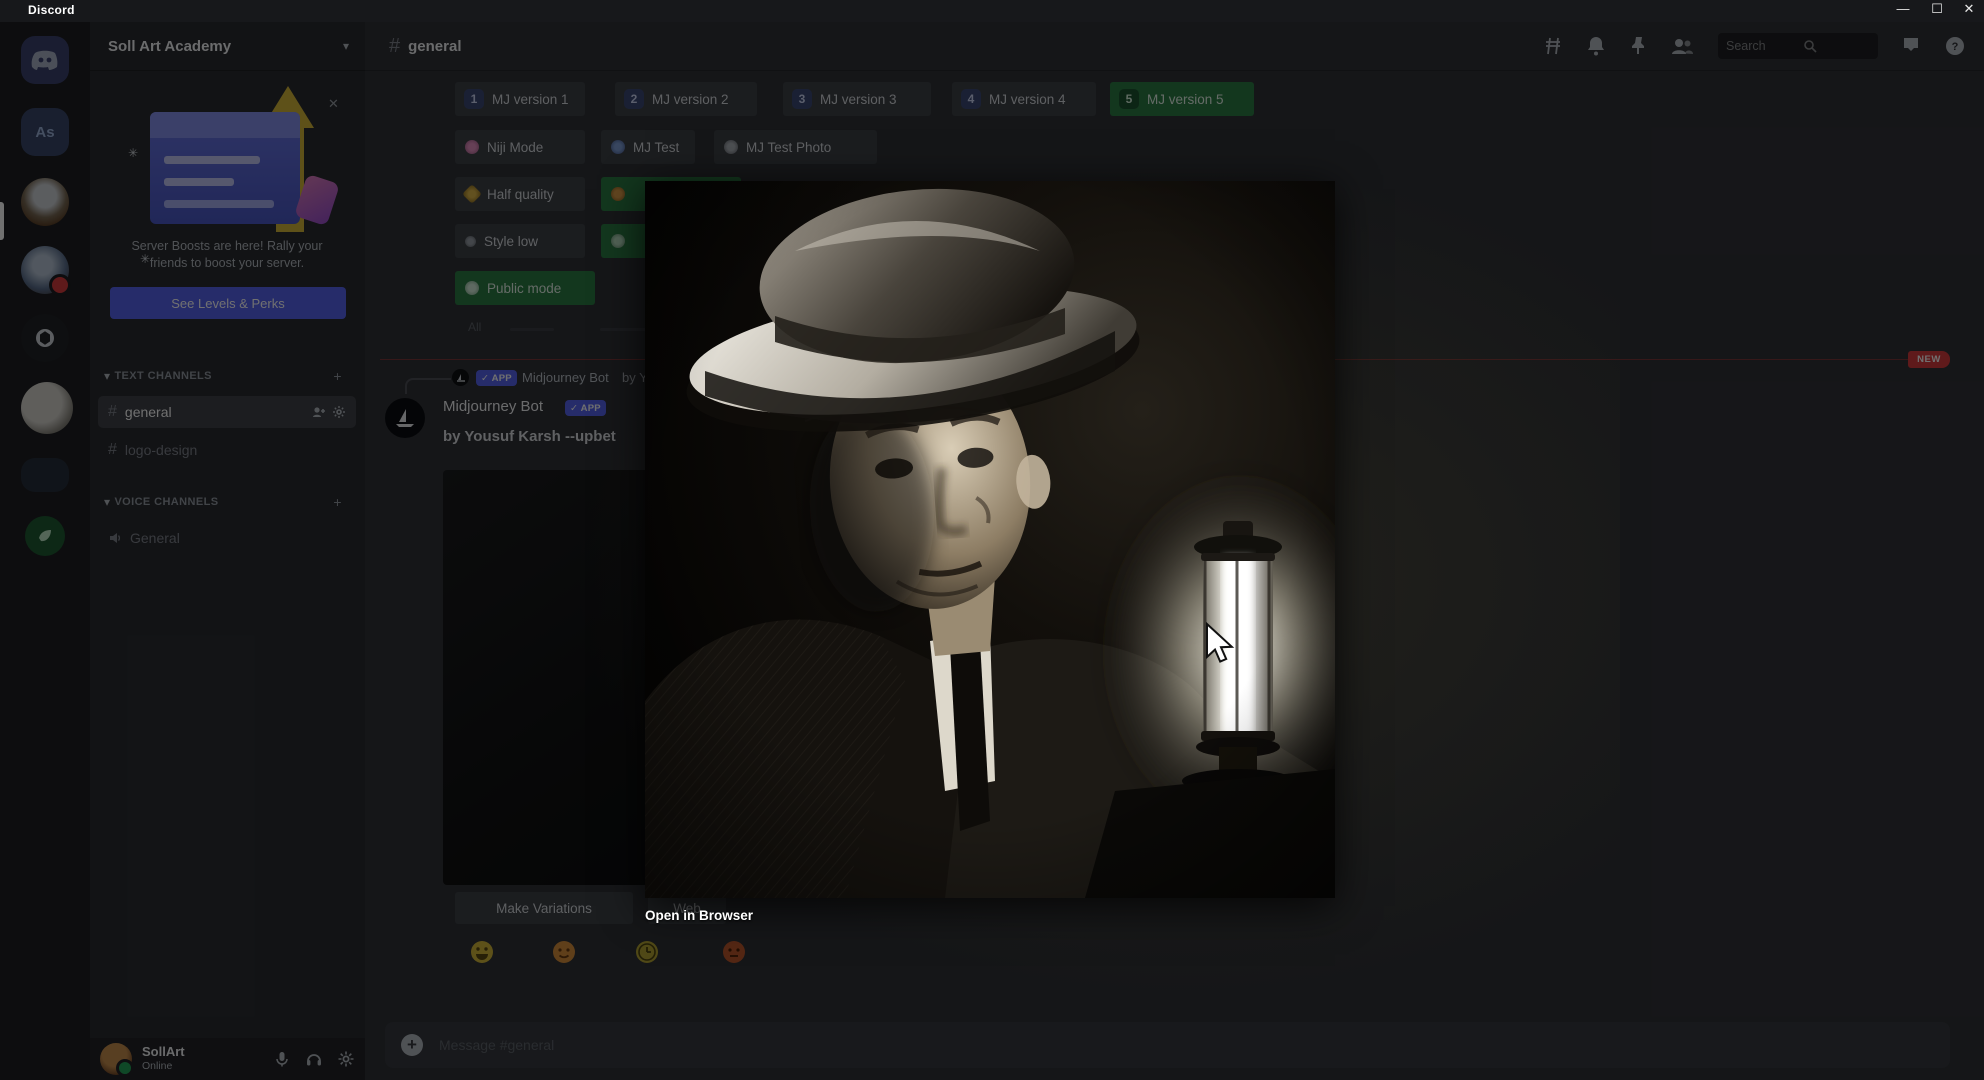  Describe the element at coordinates (1903, 8) in the screenshot. I see `minimize-button: —` at that location.